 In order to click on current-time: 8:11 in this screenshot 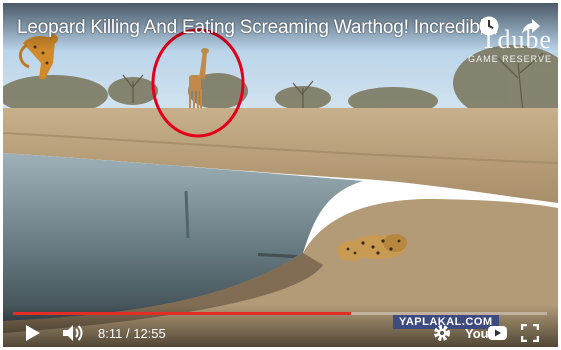, I will do `click(110, 333)`.